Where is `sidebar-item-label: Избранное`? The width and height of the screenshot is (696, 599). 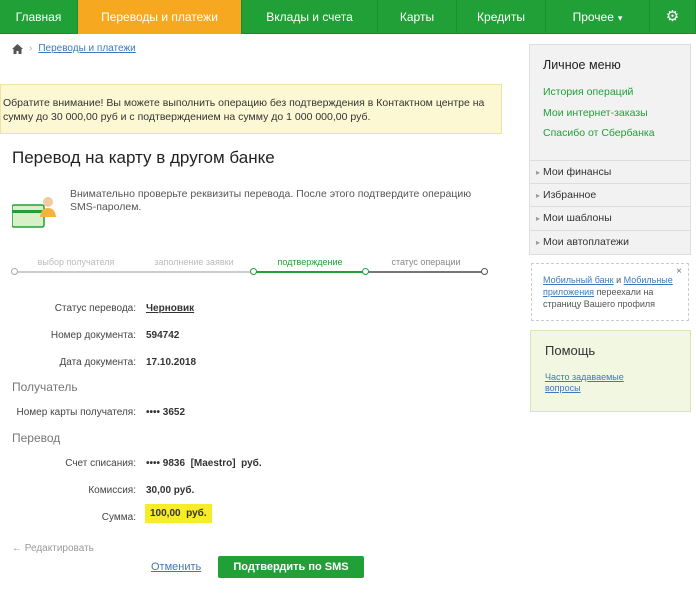 sidebar-item-label: Избранное is located at coordinates (570, 195).